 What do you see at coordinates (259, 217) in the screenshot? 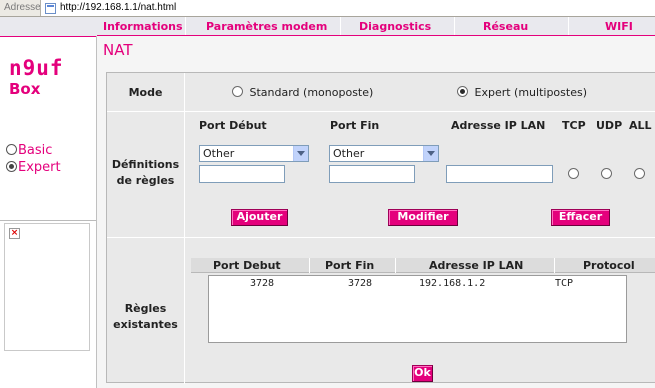
I see `add-button: Ajouter` at bounding box center [259, 217].